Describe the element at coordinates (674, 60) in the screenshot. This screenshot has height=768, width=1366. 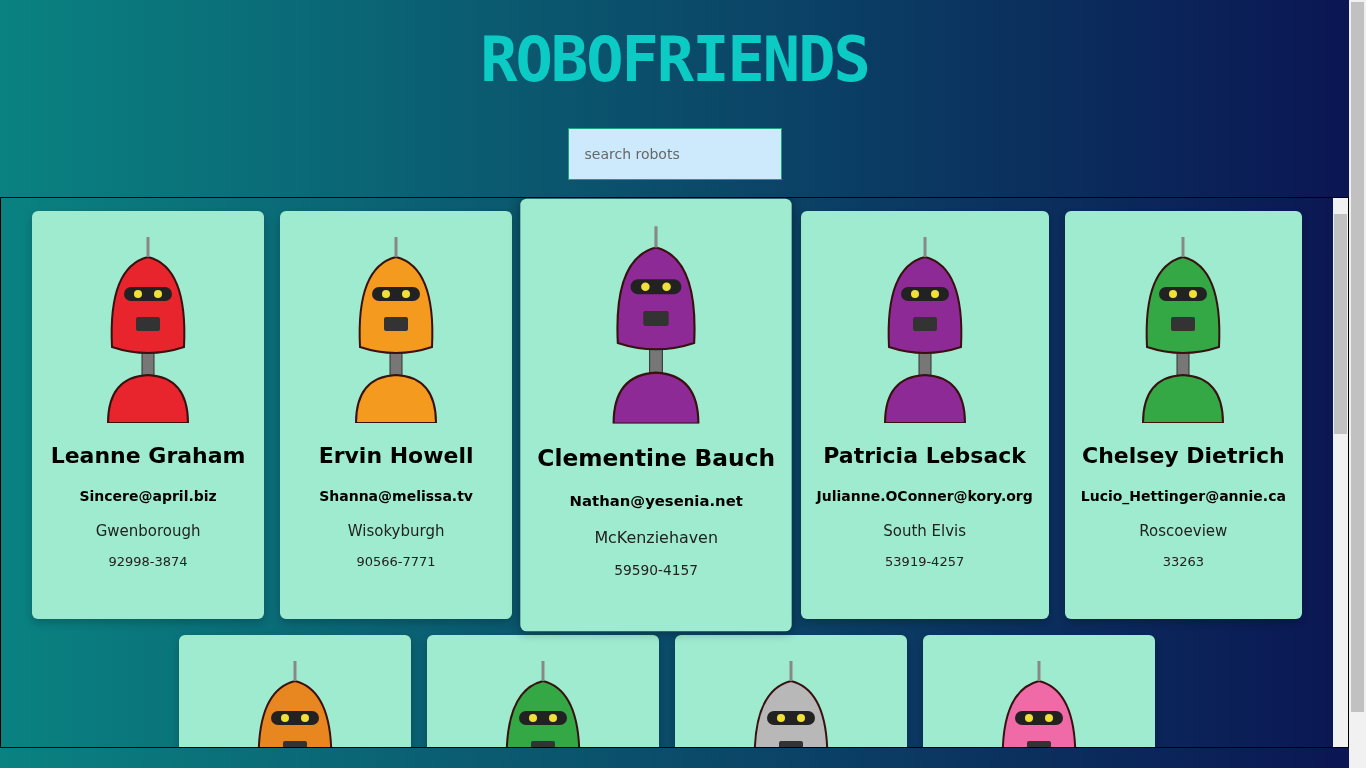
I see `app-title: ROBOFRIENDS` at that location.